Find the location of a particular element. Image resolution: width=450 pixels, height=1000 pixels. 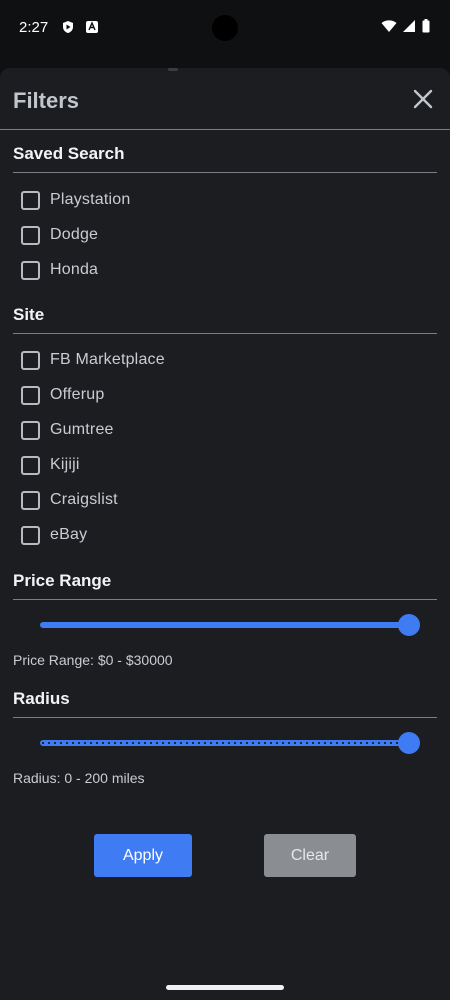

site-item-kijiji: Kijiji is located at coordinates (50, 465).